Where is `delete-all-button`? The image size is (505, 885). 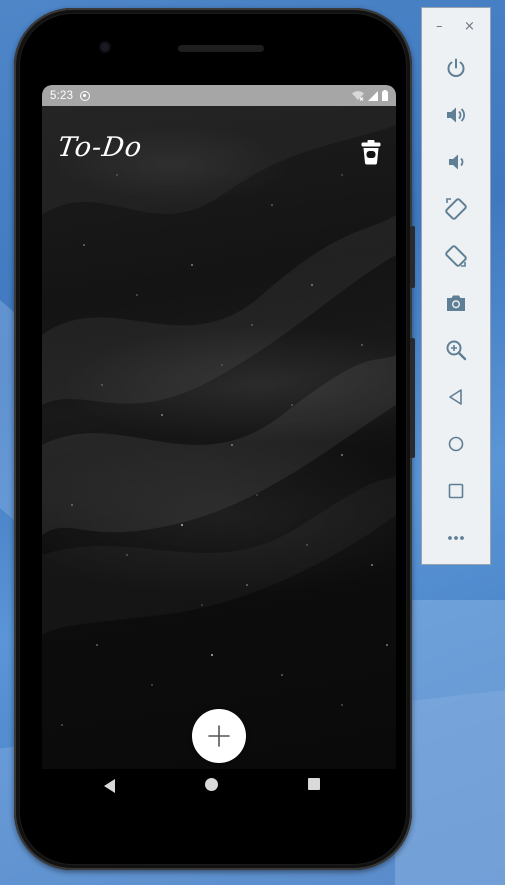
delete-all-button is located at coordinates (371, 152).